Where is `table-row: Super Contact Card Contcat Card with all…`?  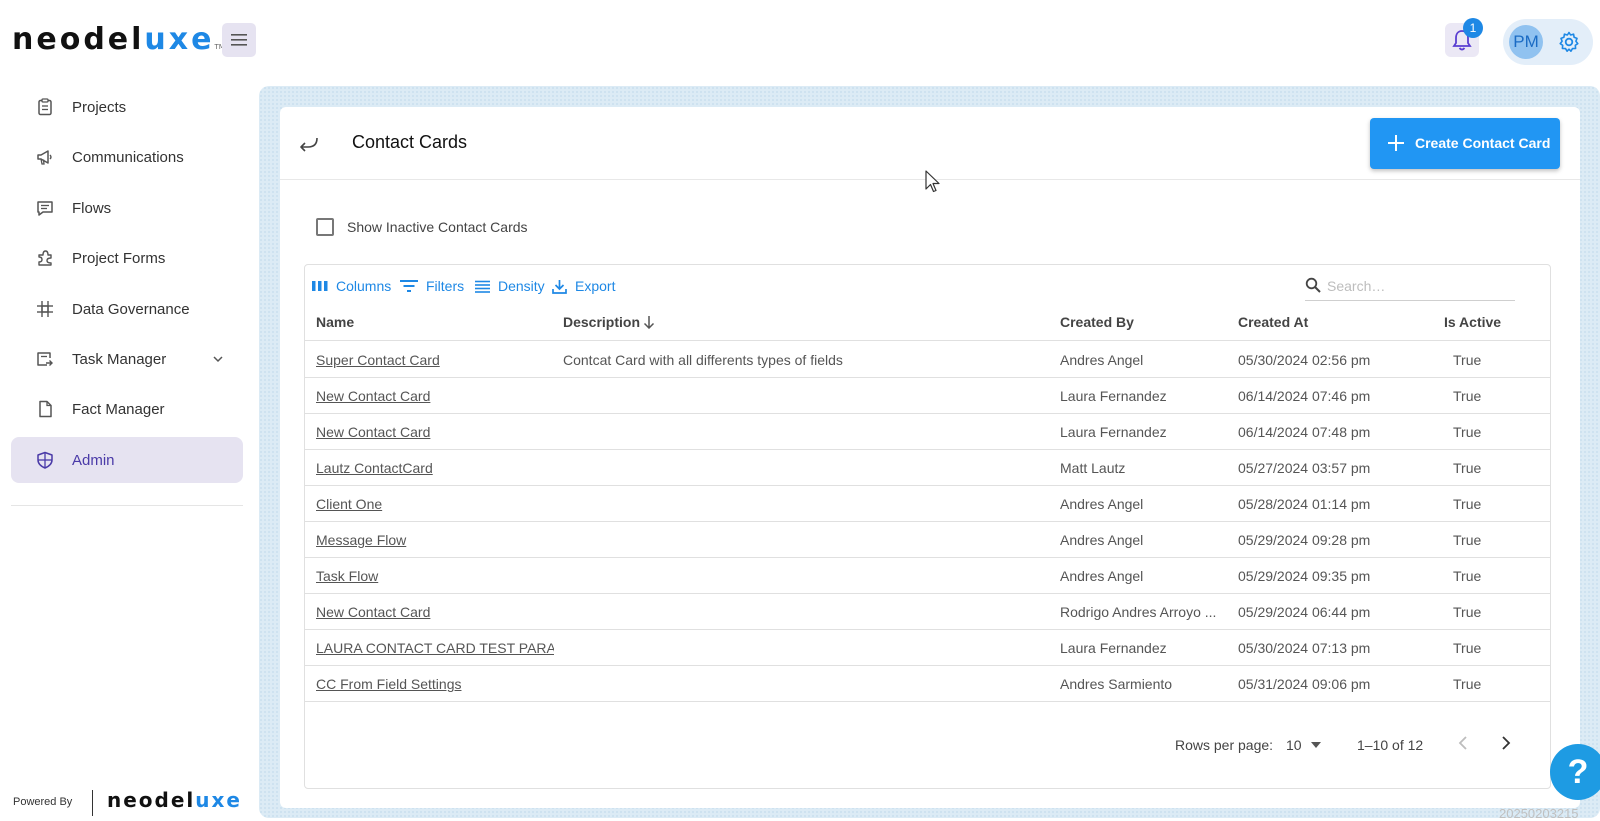 table-row: Super Contact Card Contcat Card with all… is located at coordinates (927, 360).